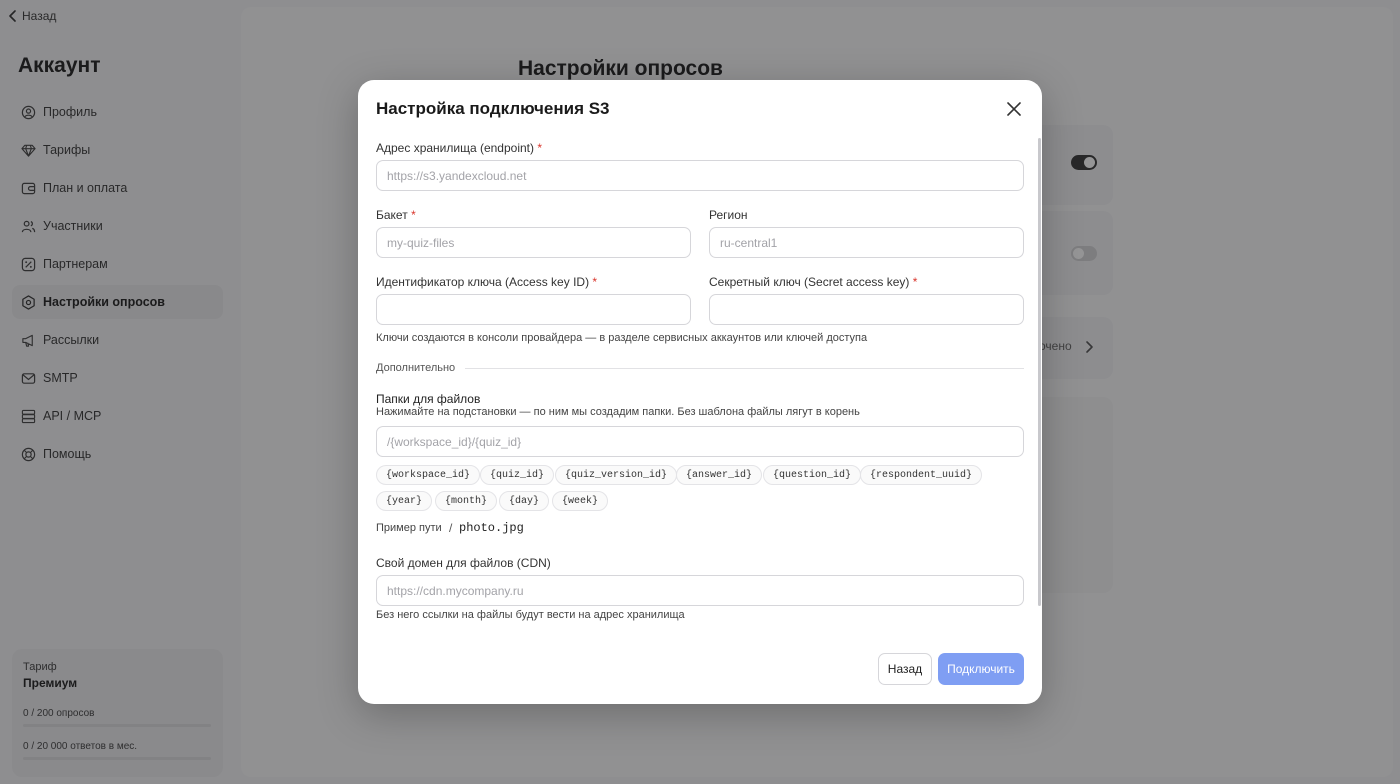 Image resolution: width=1400 pixels, height=784 pixels. I want to click on path-example-value: photo.jpg, so click(491, 528).